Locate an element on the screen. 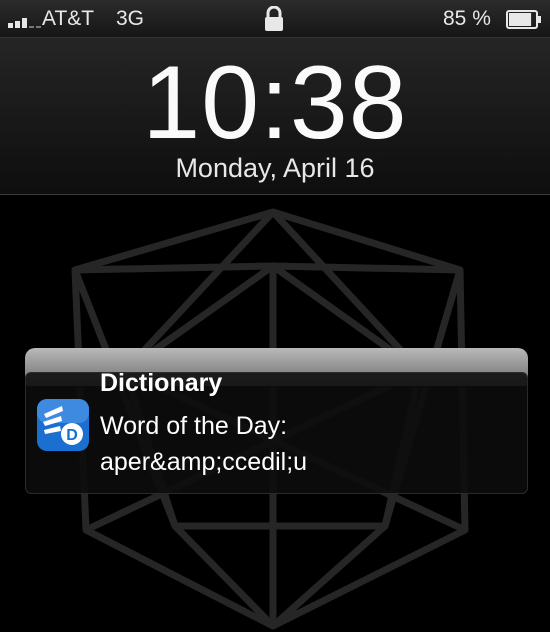 The height and width of the screenshot is (632, 550). lock-screen-date: Monday, April 16 is located at coordinates (275, 168).